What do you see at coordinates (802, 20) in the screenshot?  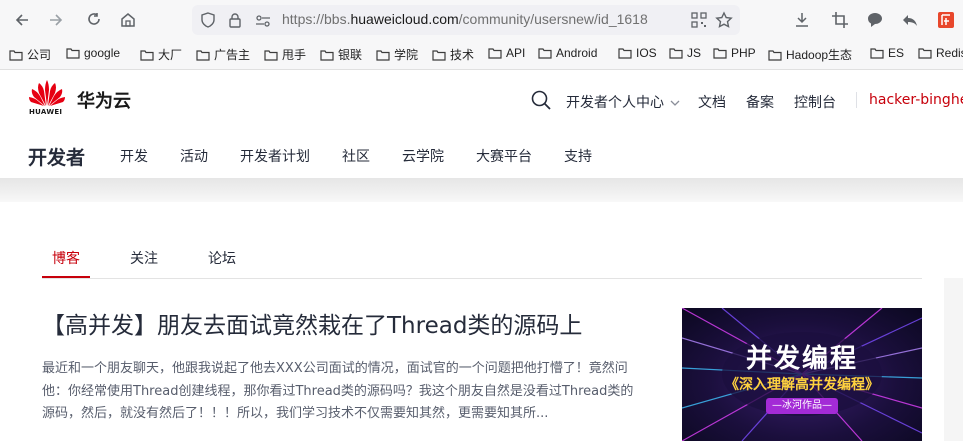 I see `download-icon` at bounding box center [802, 20].